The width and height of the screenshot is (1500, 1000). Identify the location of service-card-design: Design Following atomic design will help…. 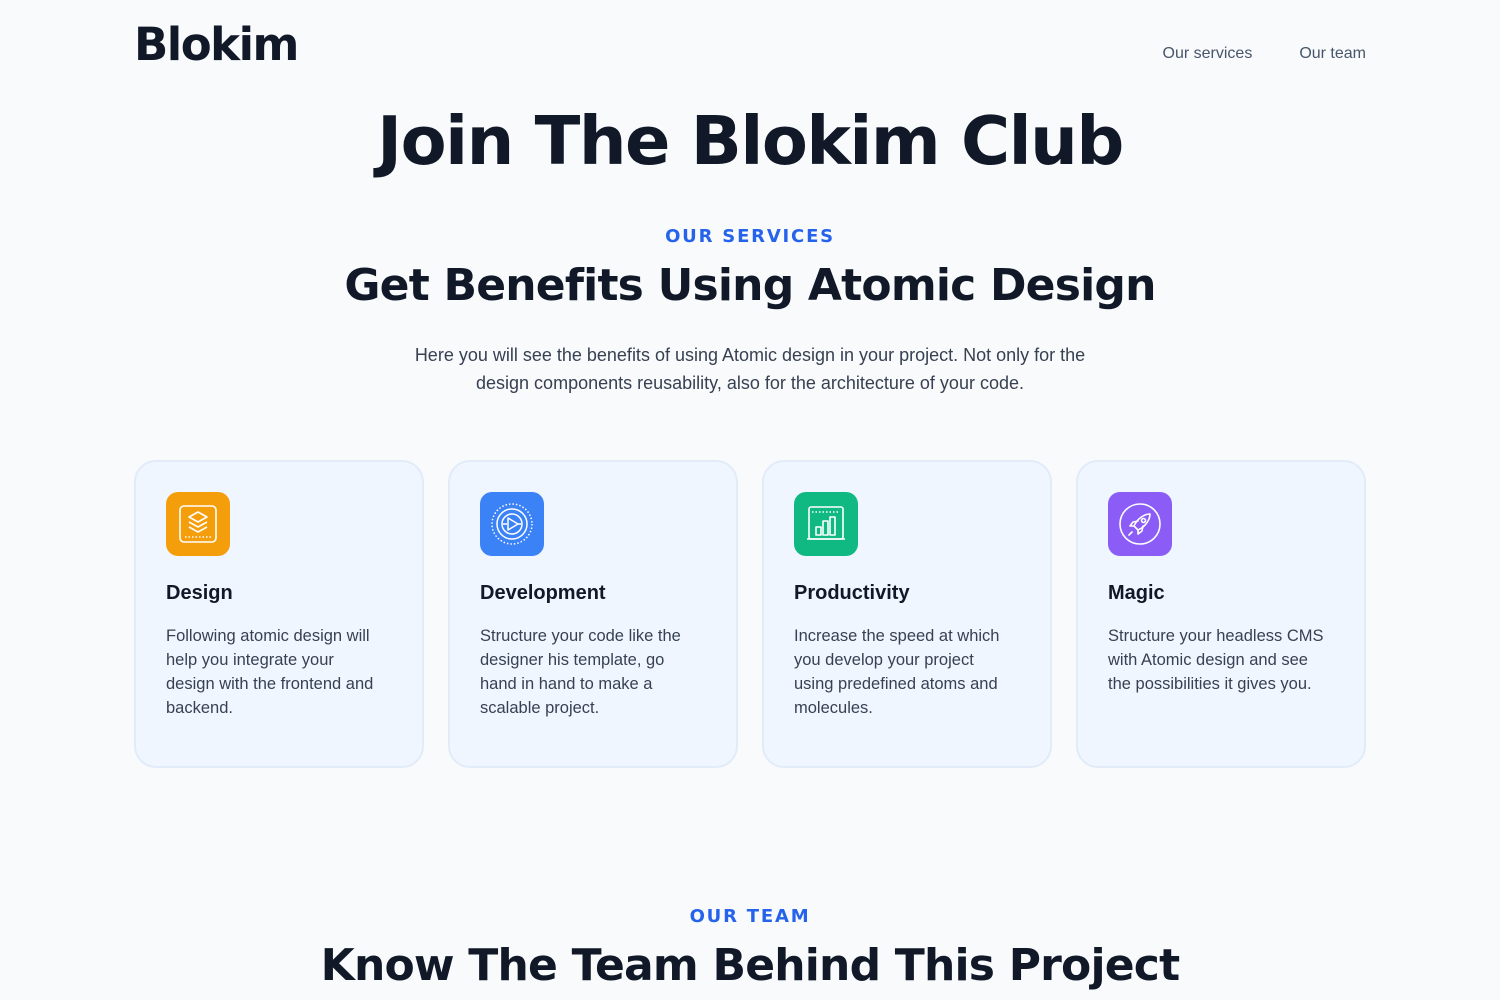
(279, 614).